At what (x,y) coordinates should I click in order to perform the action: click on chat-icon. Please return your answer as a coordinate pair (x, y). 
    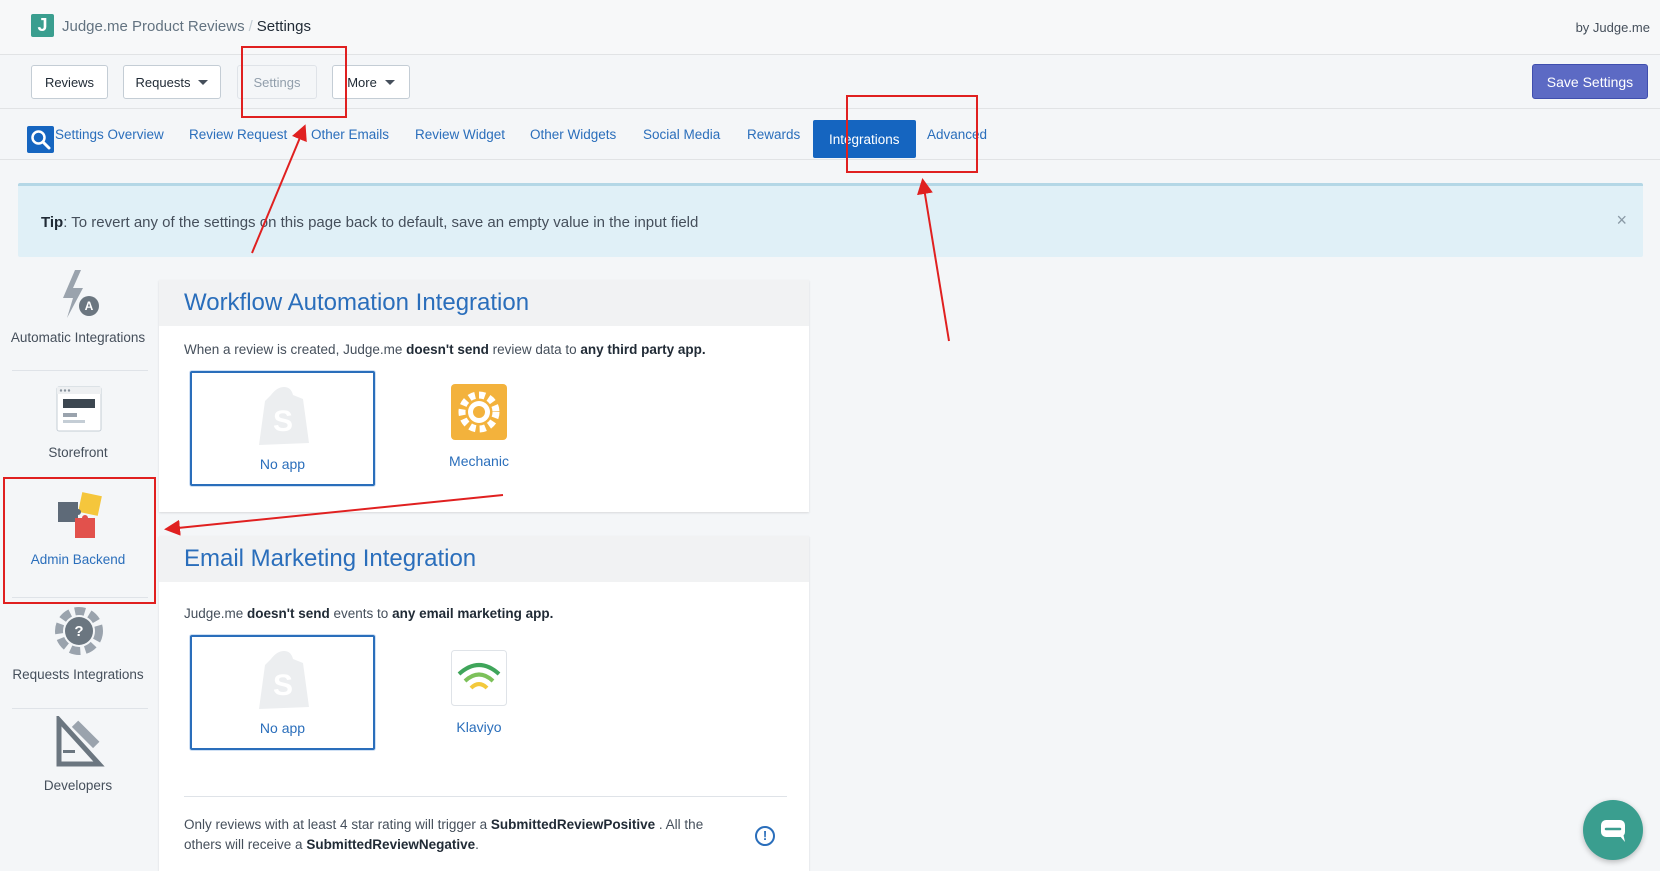
    Looking at the image, I should click on (1613, 831).